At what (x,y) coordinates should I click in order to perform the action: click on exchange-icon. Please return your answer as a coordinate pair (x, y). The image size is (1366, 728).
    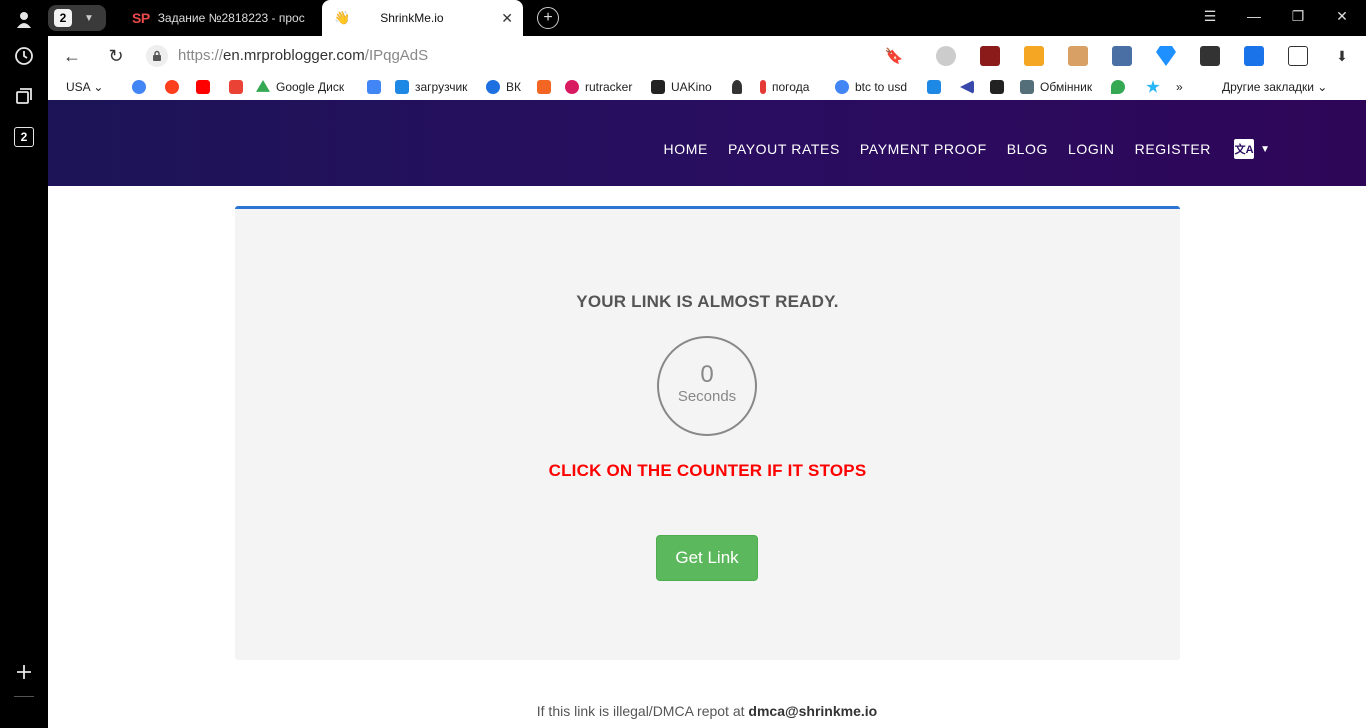
    Looking at the image, I should click on (1027, 87).